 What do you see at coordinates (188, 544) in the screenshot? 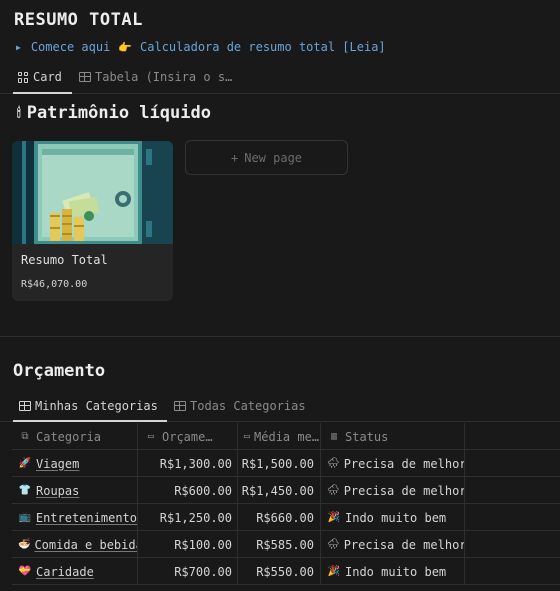
I see `budget-cell: R$100.00` at bounding box center [188, 544].